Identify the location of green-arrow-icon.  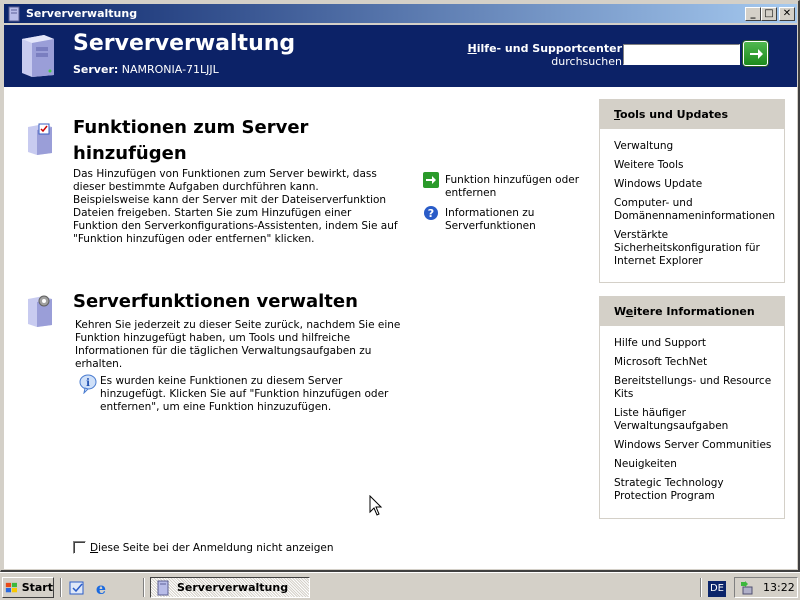
(431, 180).